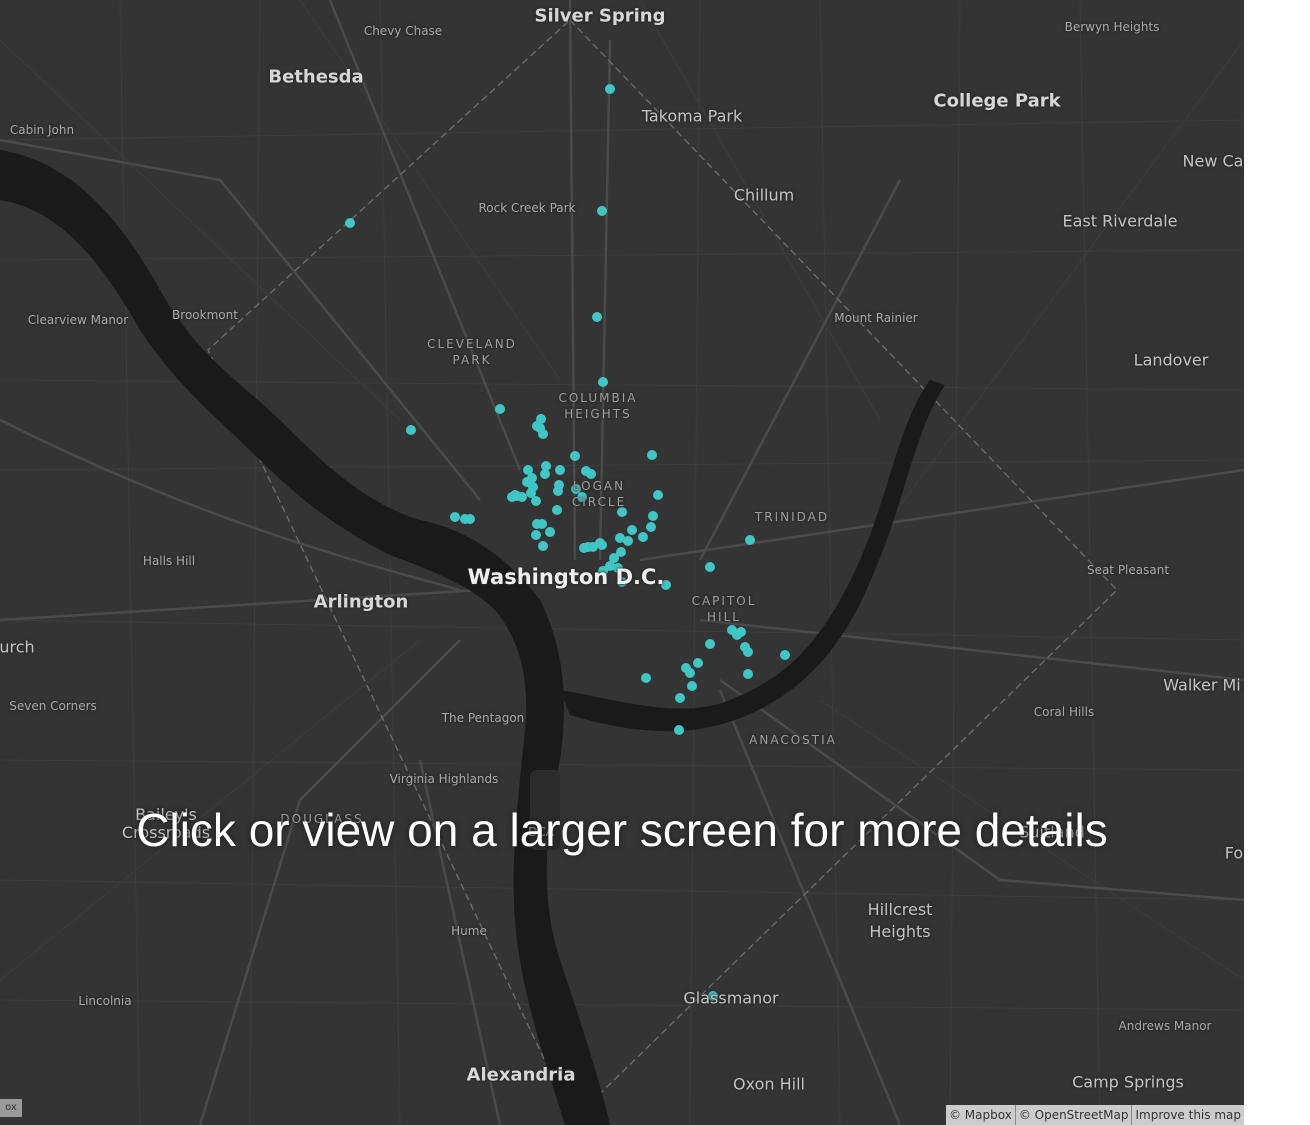  What do you see at coordinates (599, 494) in the screenshot?
I see `label-logan-circle: LOGAN CIRCLE` at bounding box center [599, 494].